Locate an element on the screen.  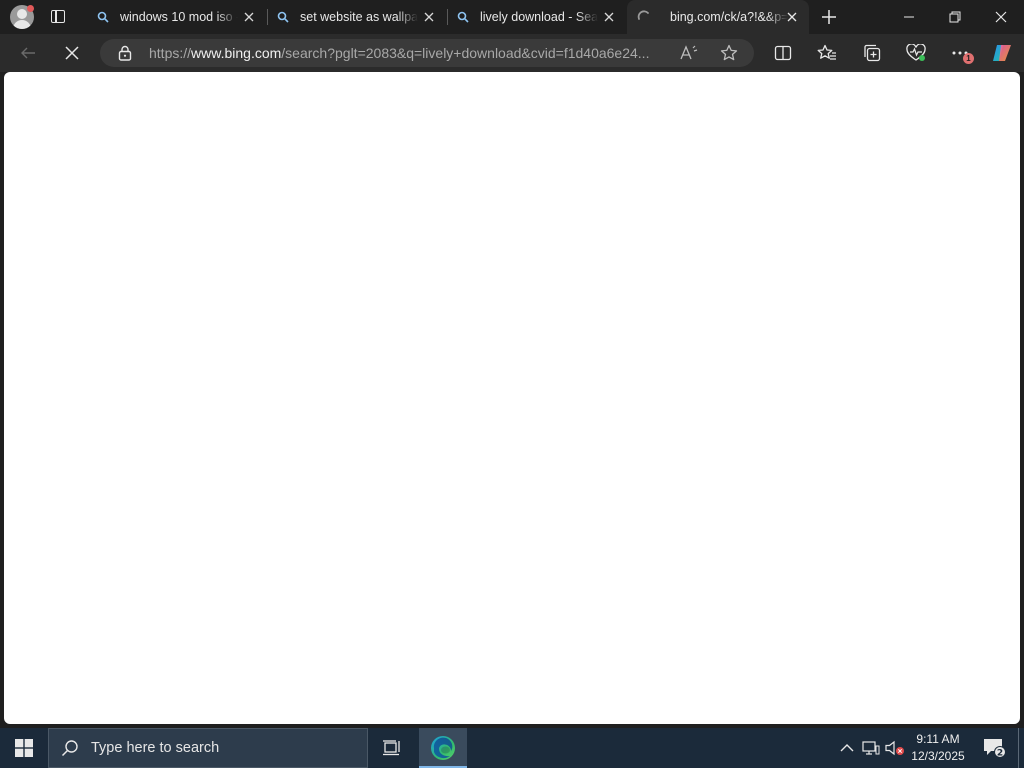
browser-essentials-icon is located at coordinates (916, 53).